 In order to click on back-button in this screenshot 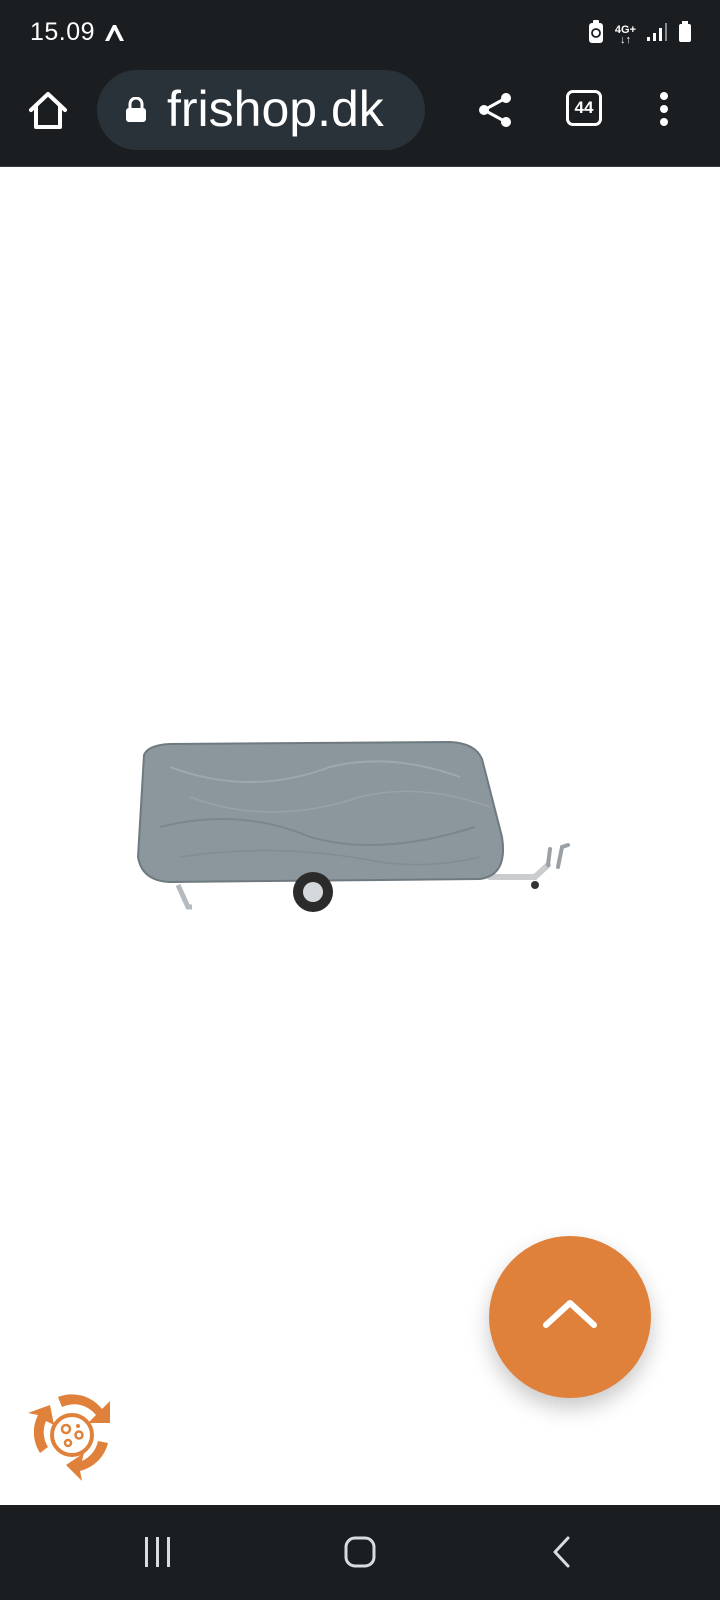, I will do `click(562, 1554)`.